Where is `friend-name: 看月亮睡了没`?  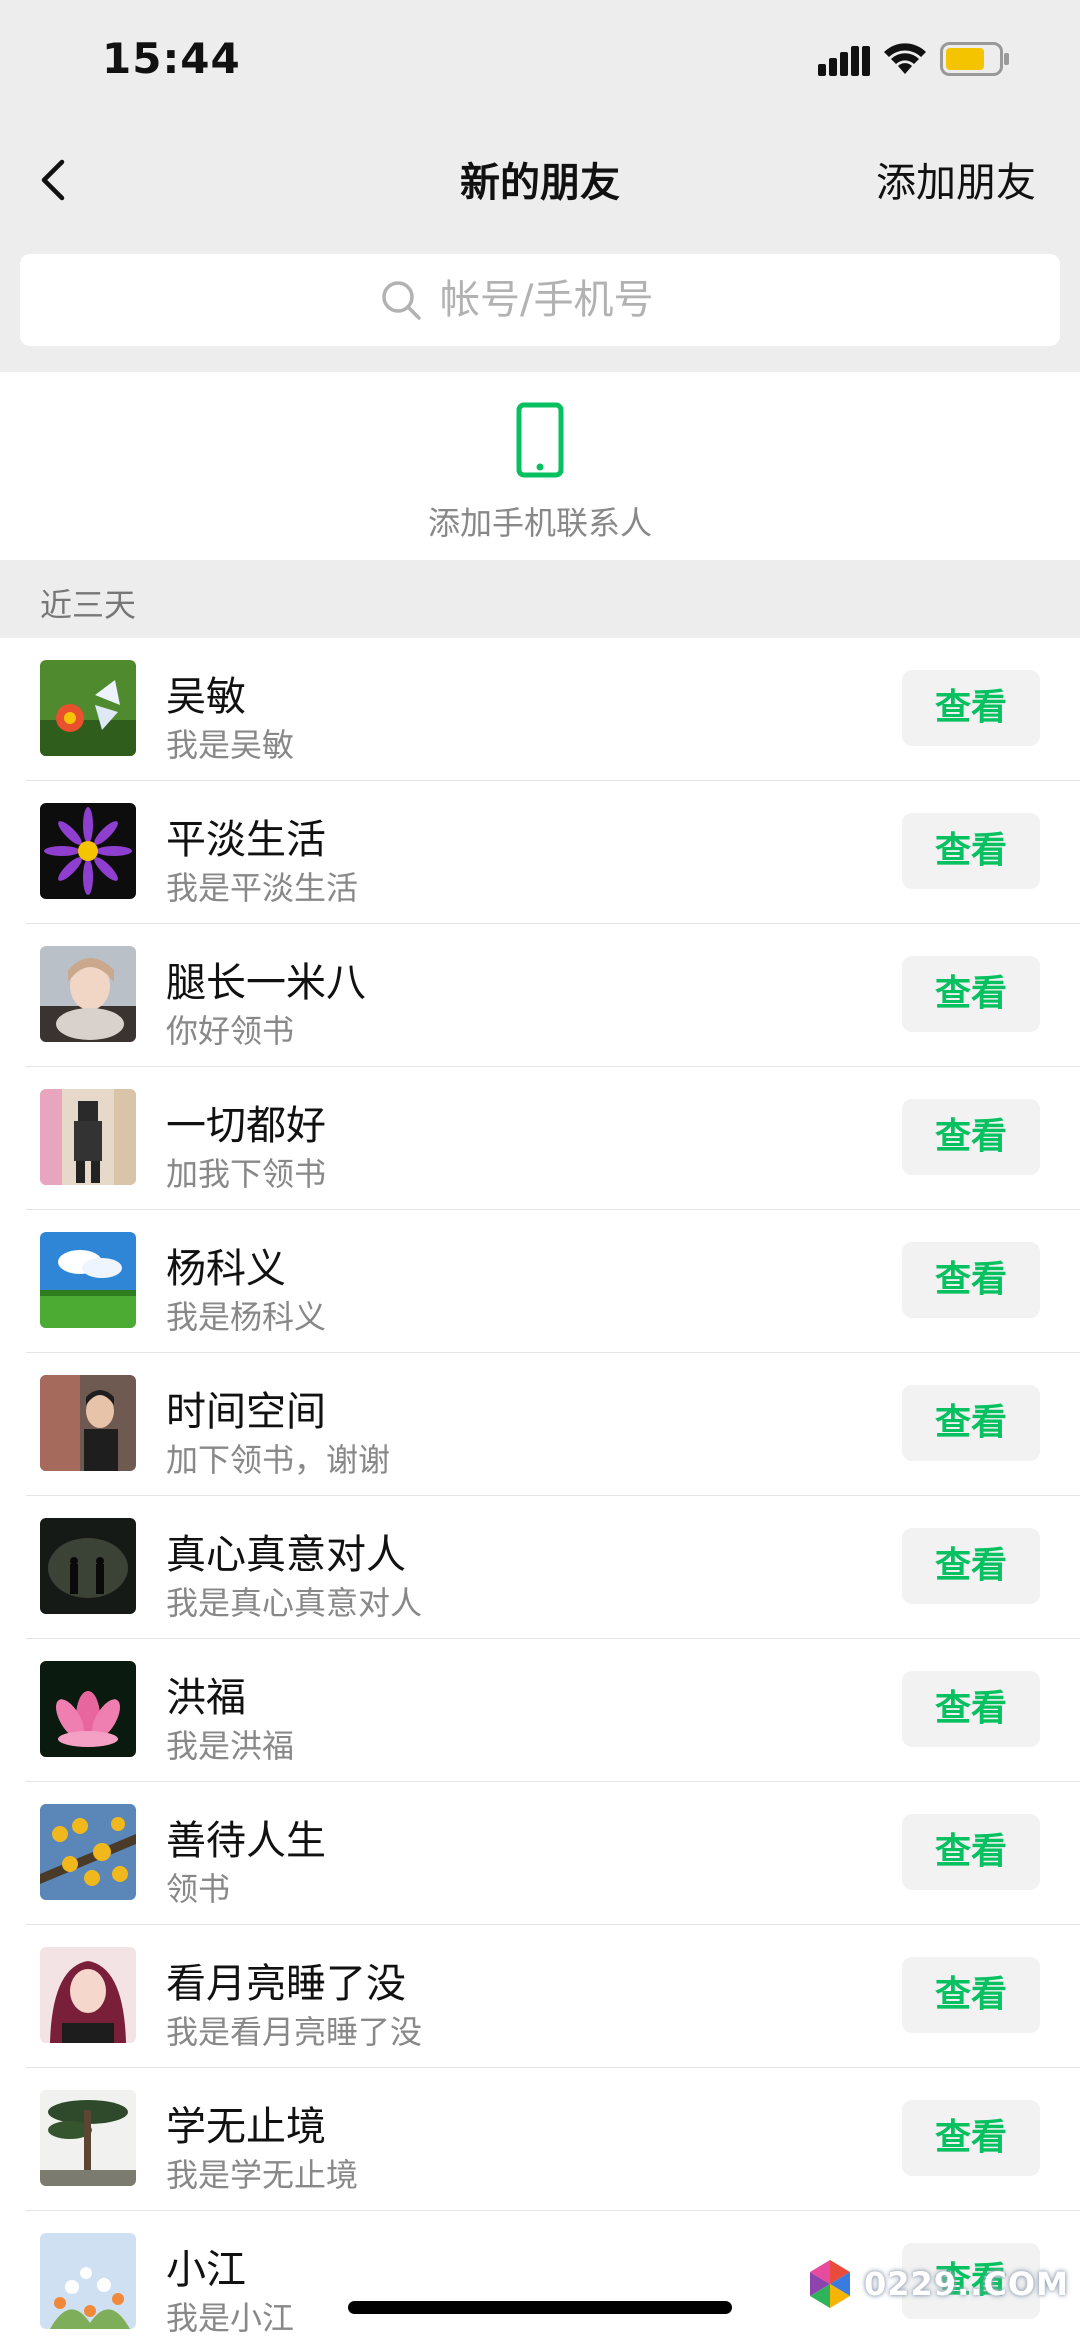
friend-name: 看月亮睡了没 is located at coordinates (286, 1984).